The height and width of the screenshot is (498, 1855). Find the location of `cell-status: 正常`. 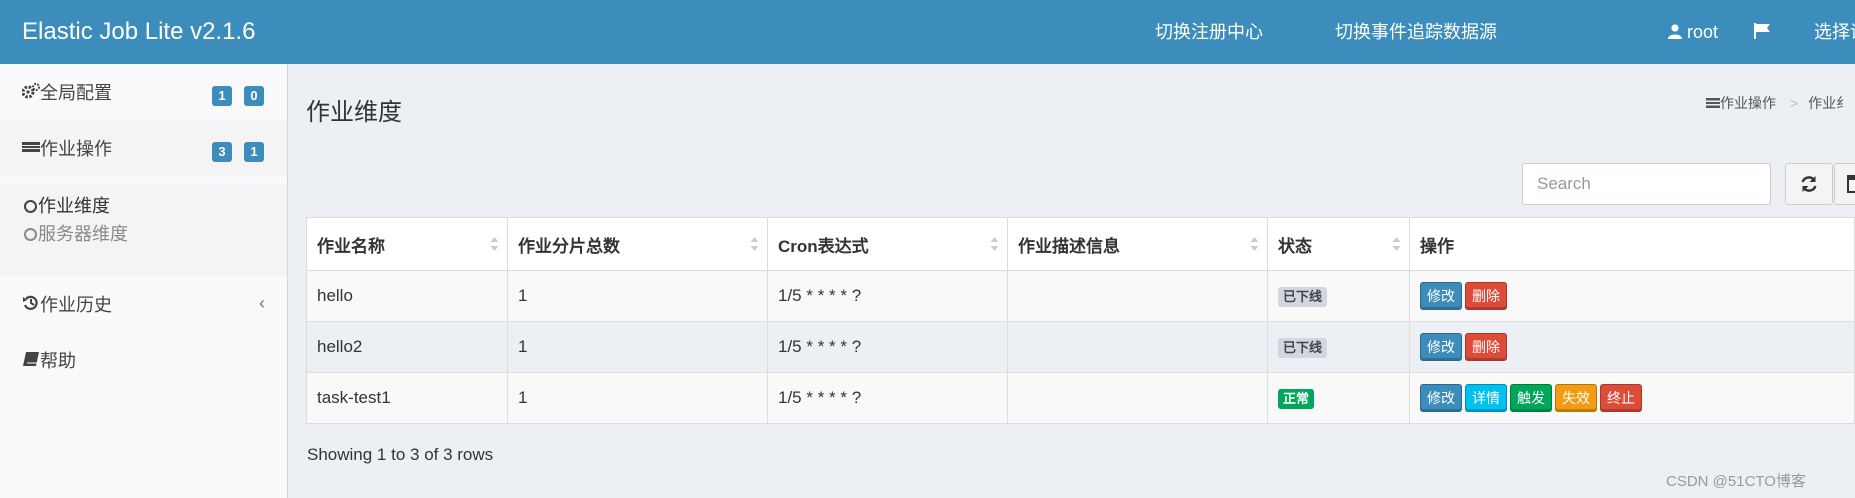

cell-status: 正常 is located at coordinates (1338, 398).